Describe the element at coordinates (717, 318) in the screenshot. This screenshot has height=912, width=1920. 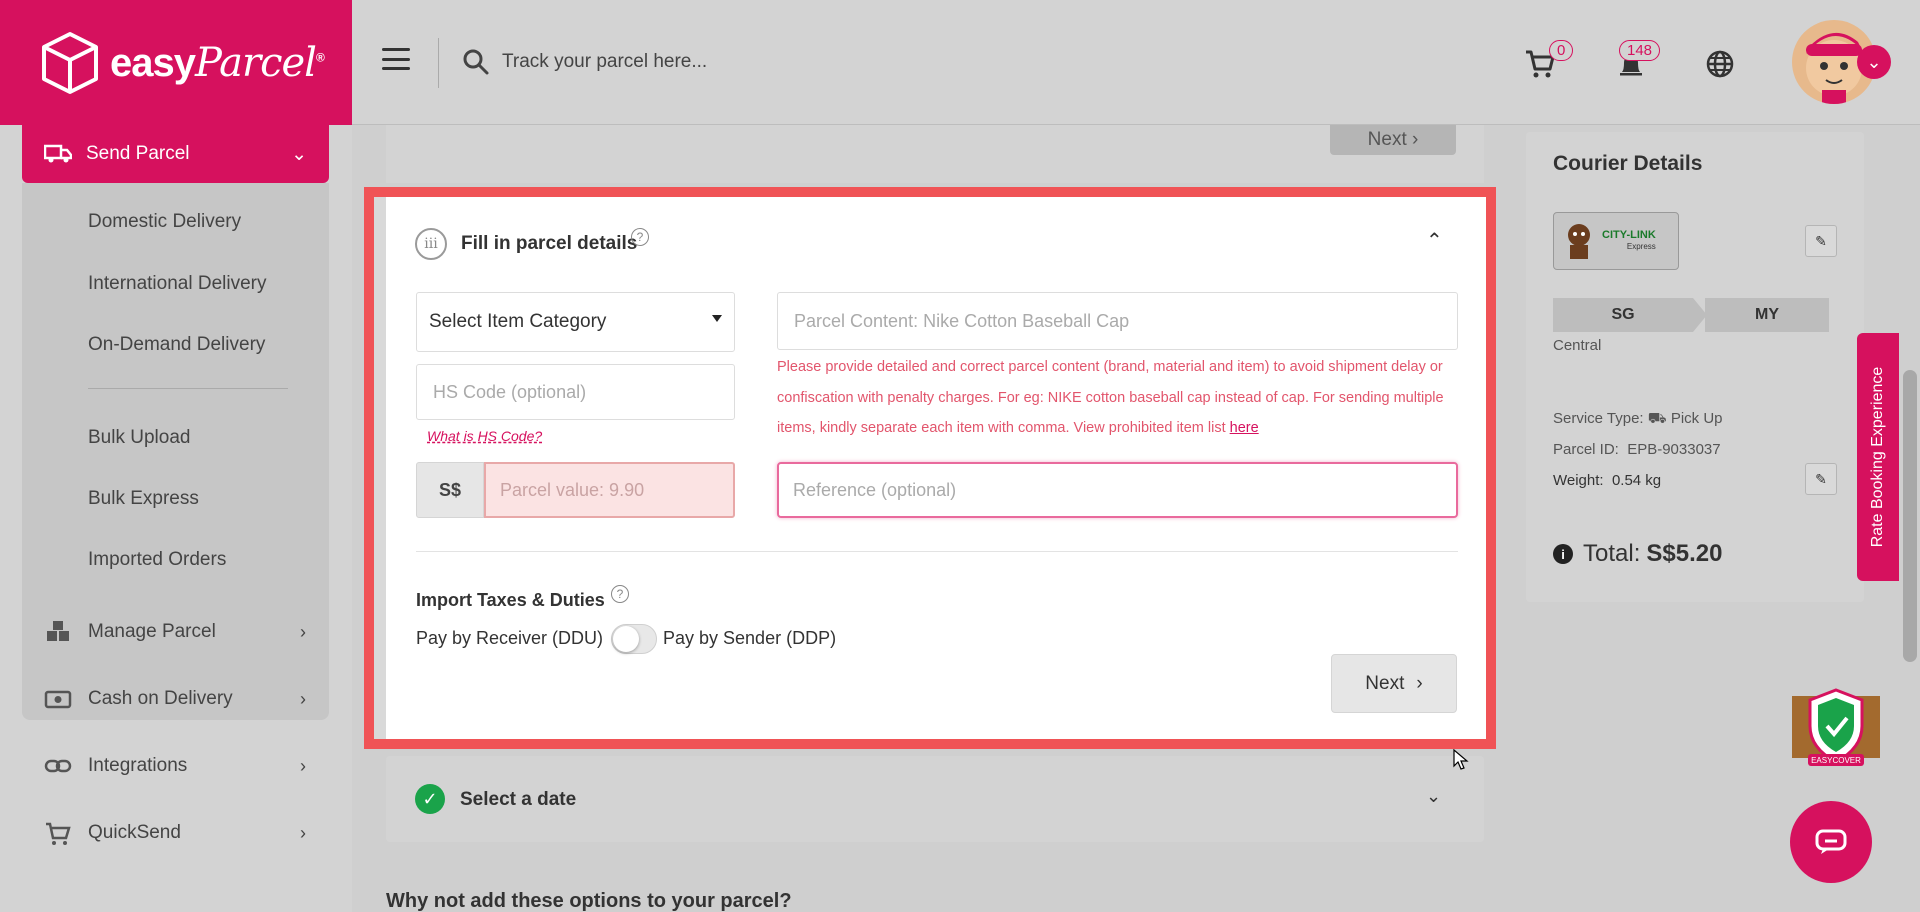
I see `caret-down-icon` at that location.